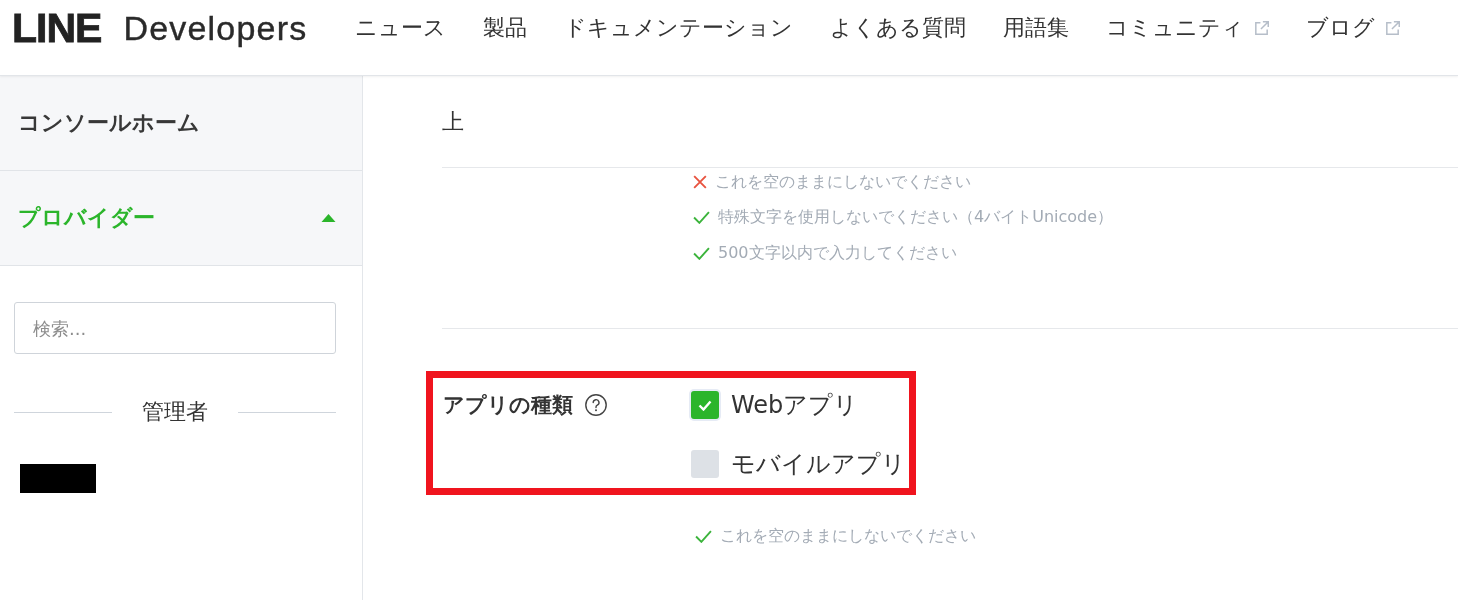  What do you see at coordinates (818, 464) in the screenshot?
I see `checkbox-label: モバイルアプリ` at bounding box center [818, 464].